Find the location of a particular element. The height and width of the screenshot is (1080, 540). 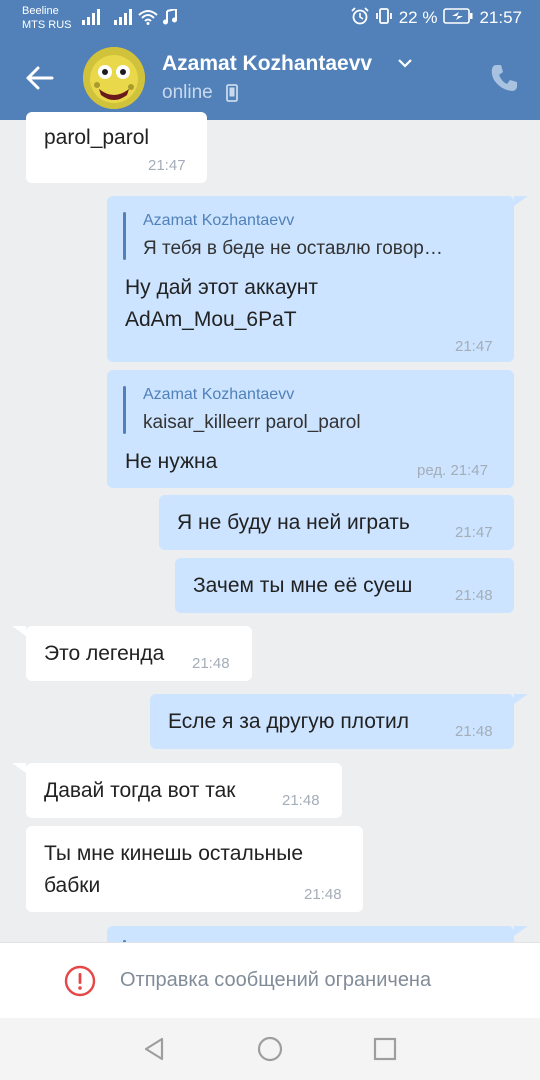

avatar is located at coordinates (114, 78).